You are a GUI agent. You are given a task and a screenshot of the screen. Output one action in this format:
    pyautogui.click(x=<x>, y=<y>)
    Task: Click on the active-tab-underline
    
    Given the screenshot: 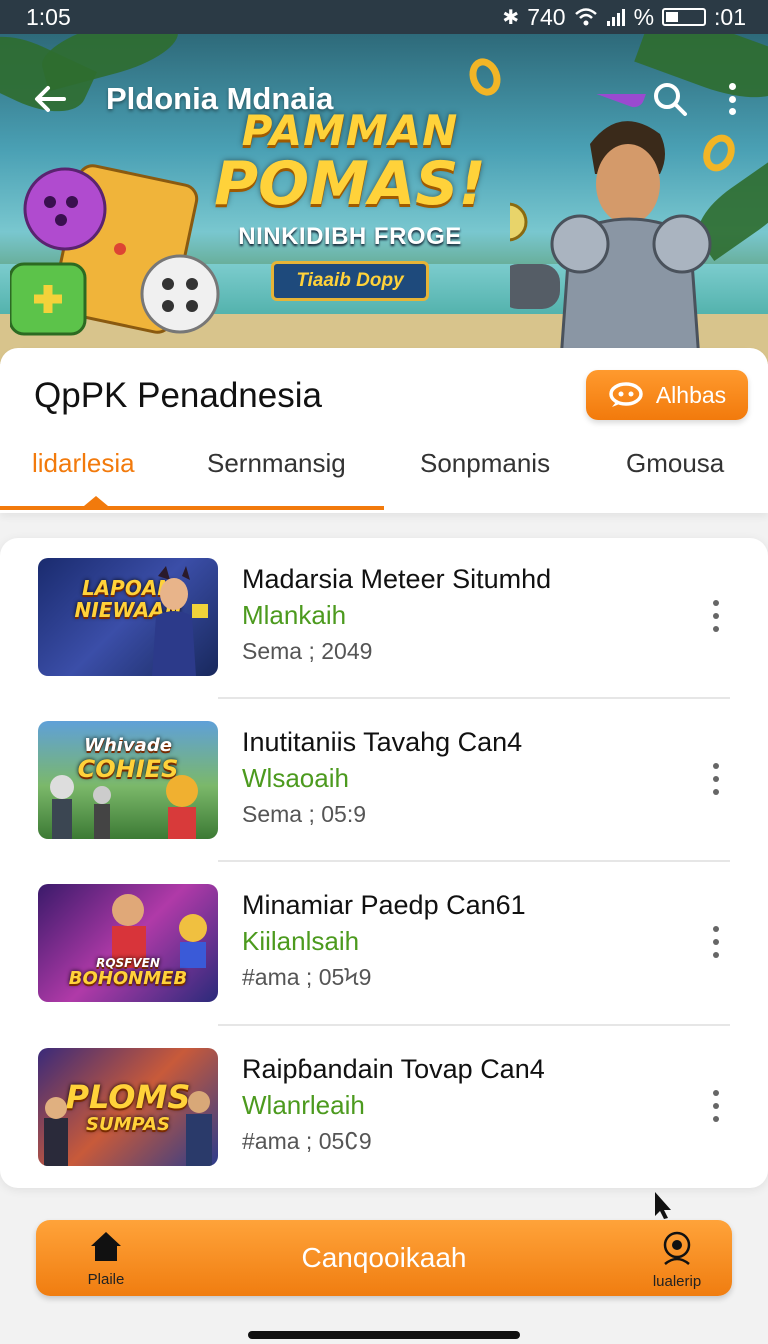 What is the action you would take?
    pyautogui.click(x=192, y=508)
    